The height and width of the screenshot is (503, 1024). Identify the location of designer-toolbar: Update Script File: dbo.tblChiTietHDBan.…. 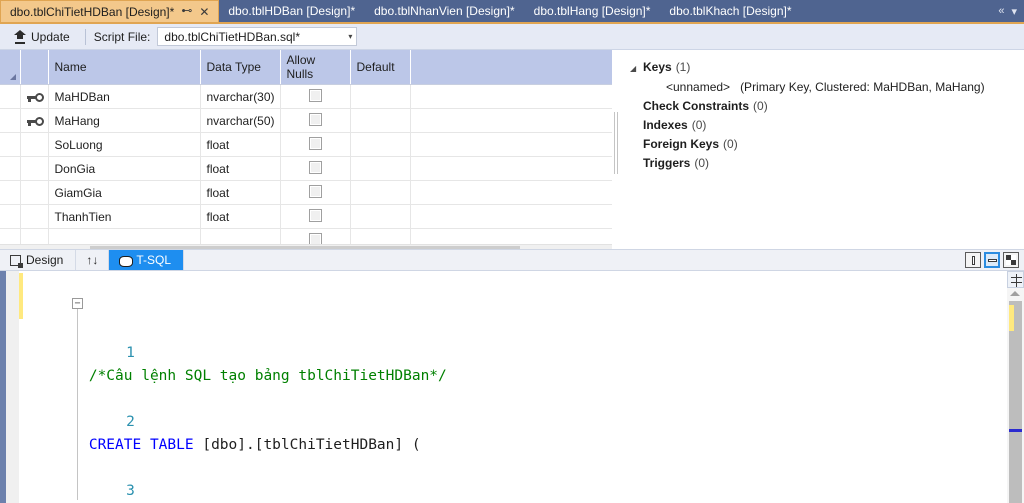
(512, 37).